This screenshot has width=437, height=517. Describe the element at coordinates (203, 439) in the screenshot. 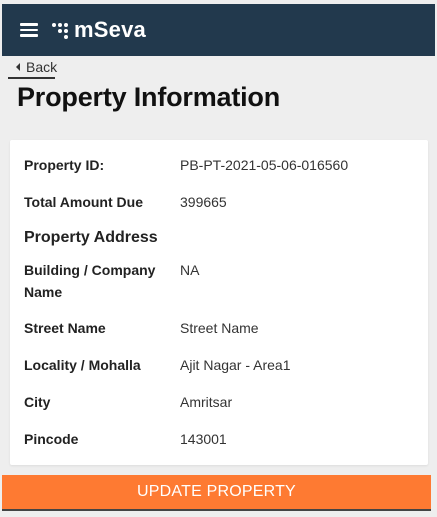

I see `pincode-value: 143001` at that location.